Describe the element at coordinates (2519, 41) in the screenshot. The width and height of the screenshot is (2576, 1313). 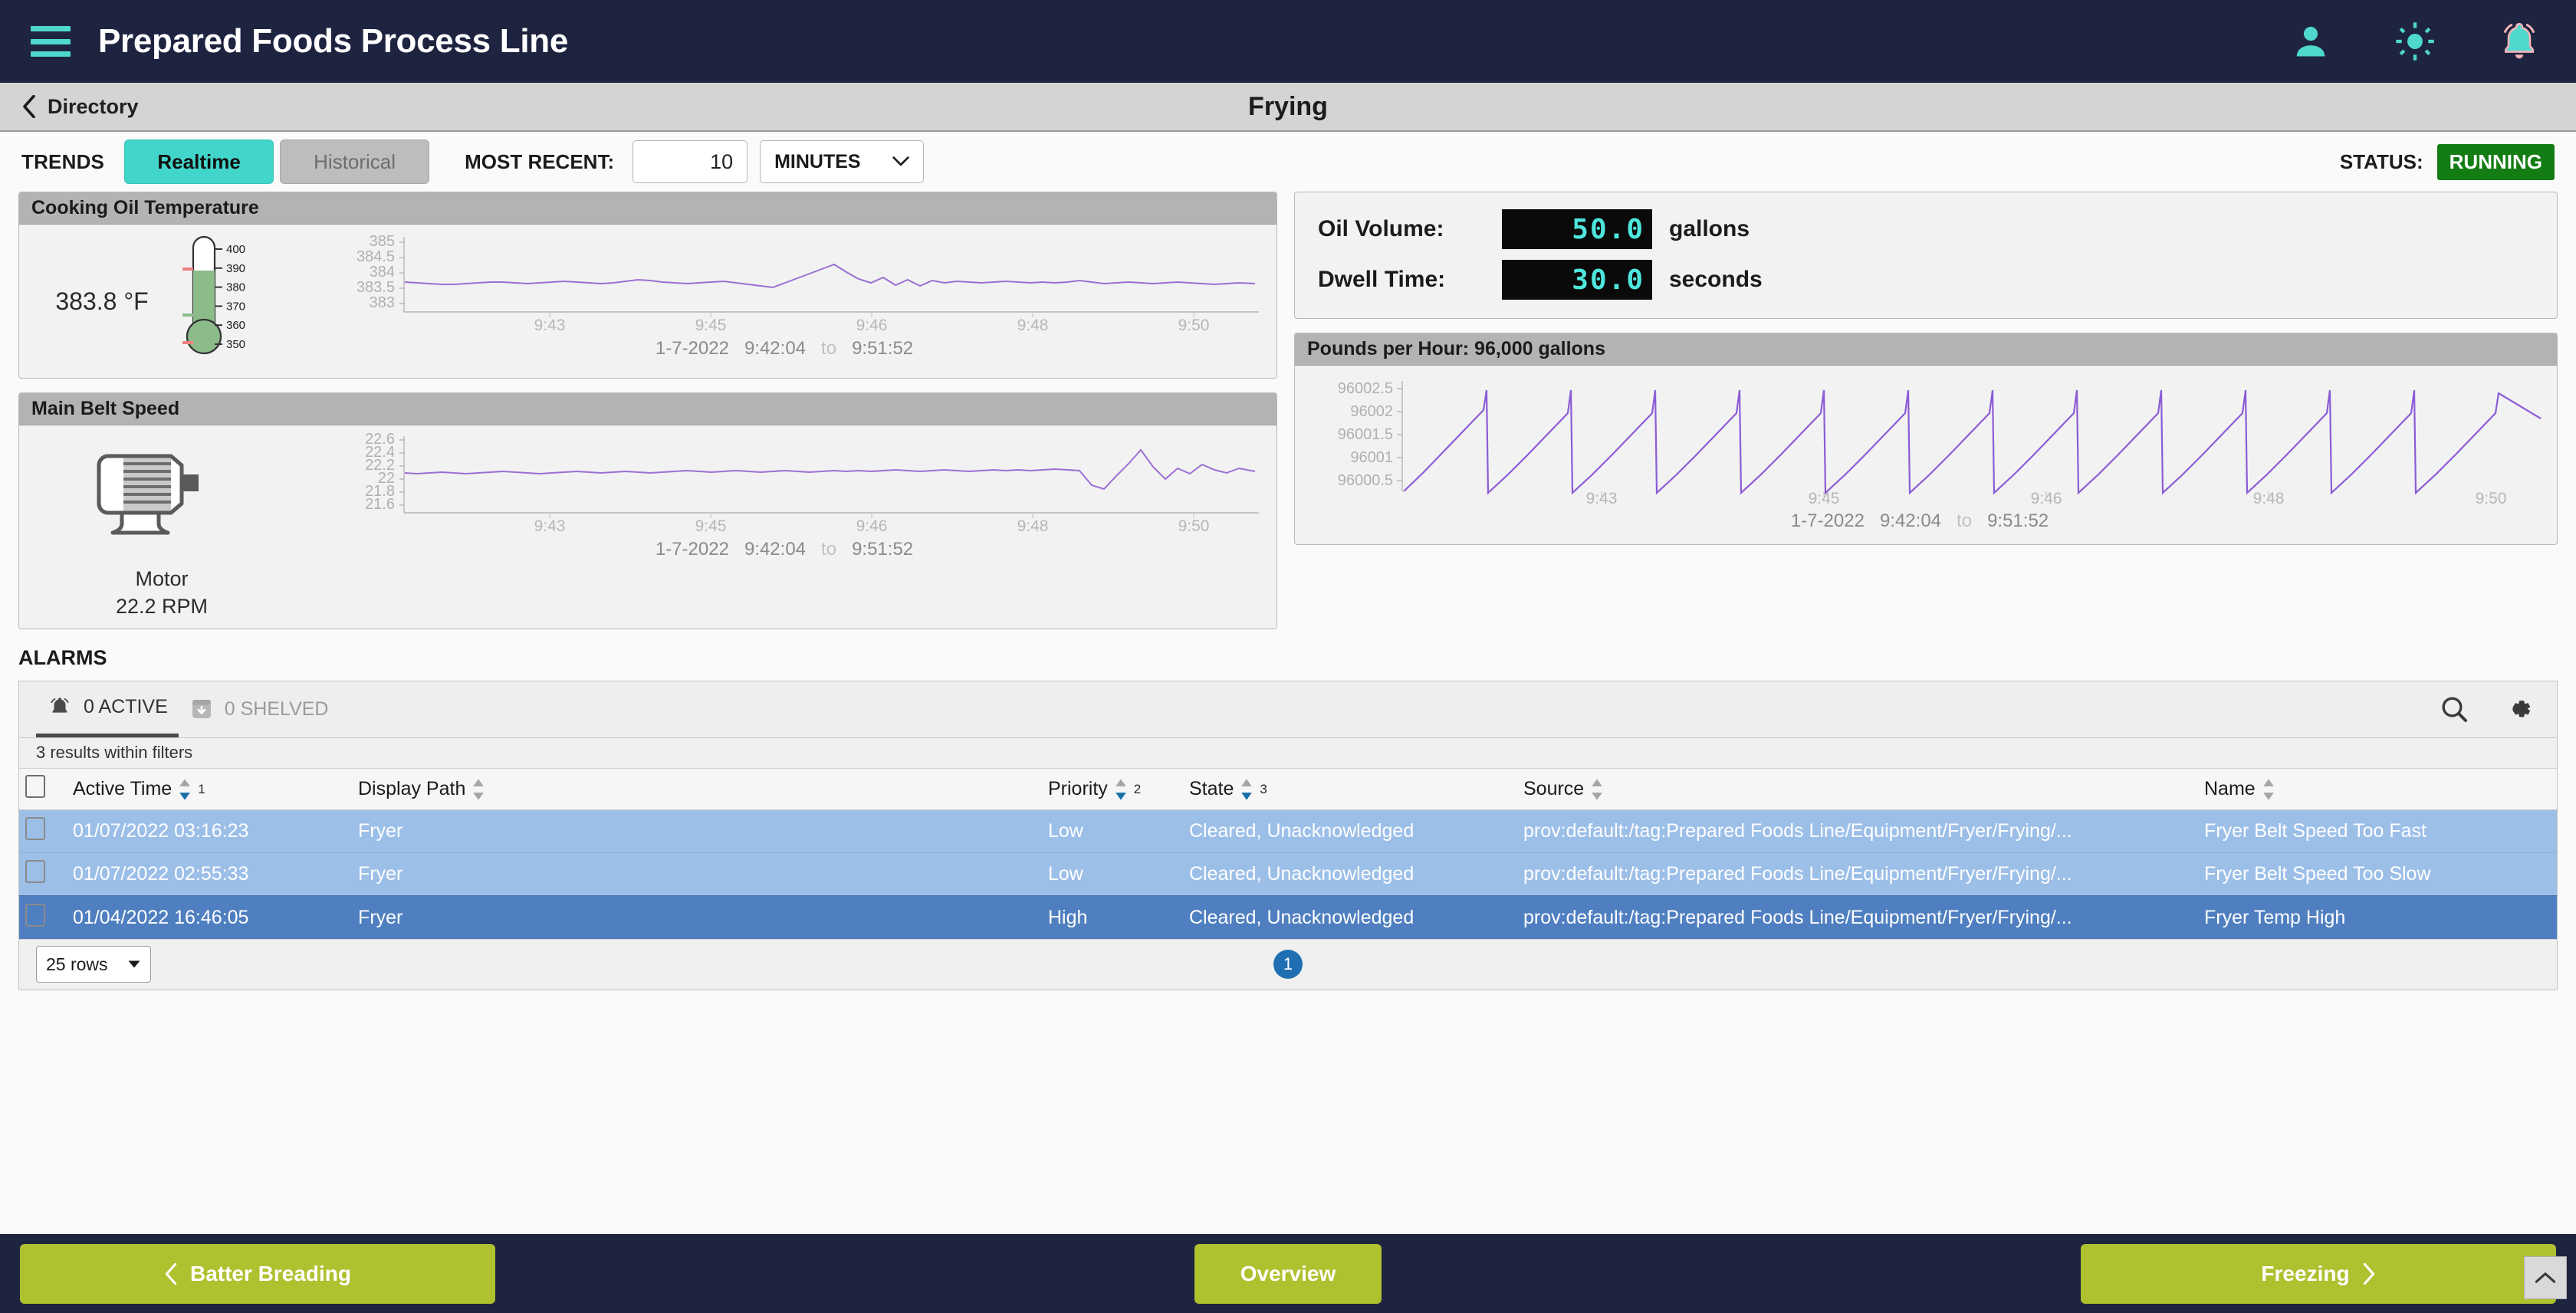
I see `alarm-bell-icon` at that location.